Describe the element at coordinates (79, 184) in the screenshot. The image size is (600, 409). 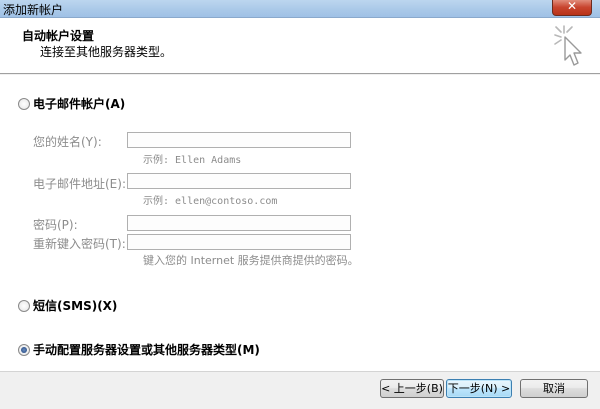
I see `email-label: 电子邮件地址(E):` at that location.